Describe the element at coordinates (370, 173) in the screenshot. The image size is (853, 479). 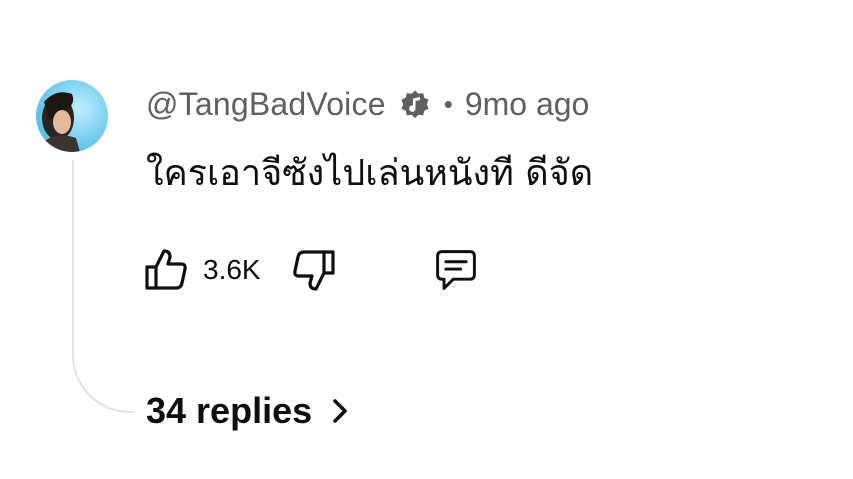
I see `comment-text: ใครเอาจีซังไปเล่นหนังที ดีจัด` at that location.